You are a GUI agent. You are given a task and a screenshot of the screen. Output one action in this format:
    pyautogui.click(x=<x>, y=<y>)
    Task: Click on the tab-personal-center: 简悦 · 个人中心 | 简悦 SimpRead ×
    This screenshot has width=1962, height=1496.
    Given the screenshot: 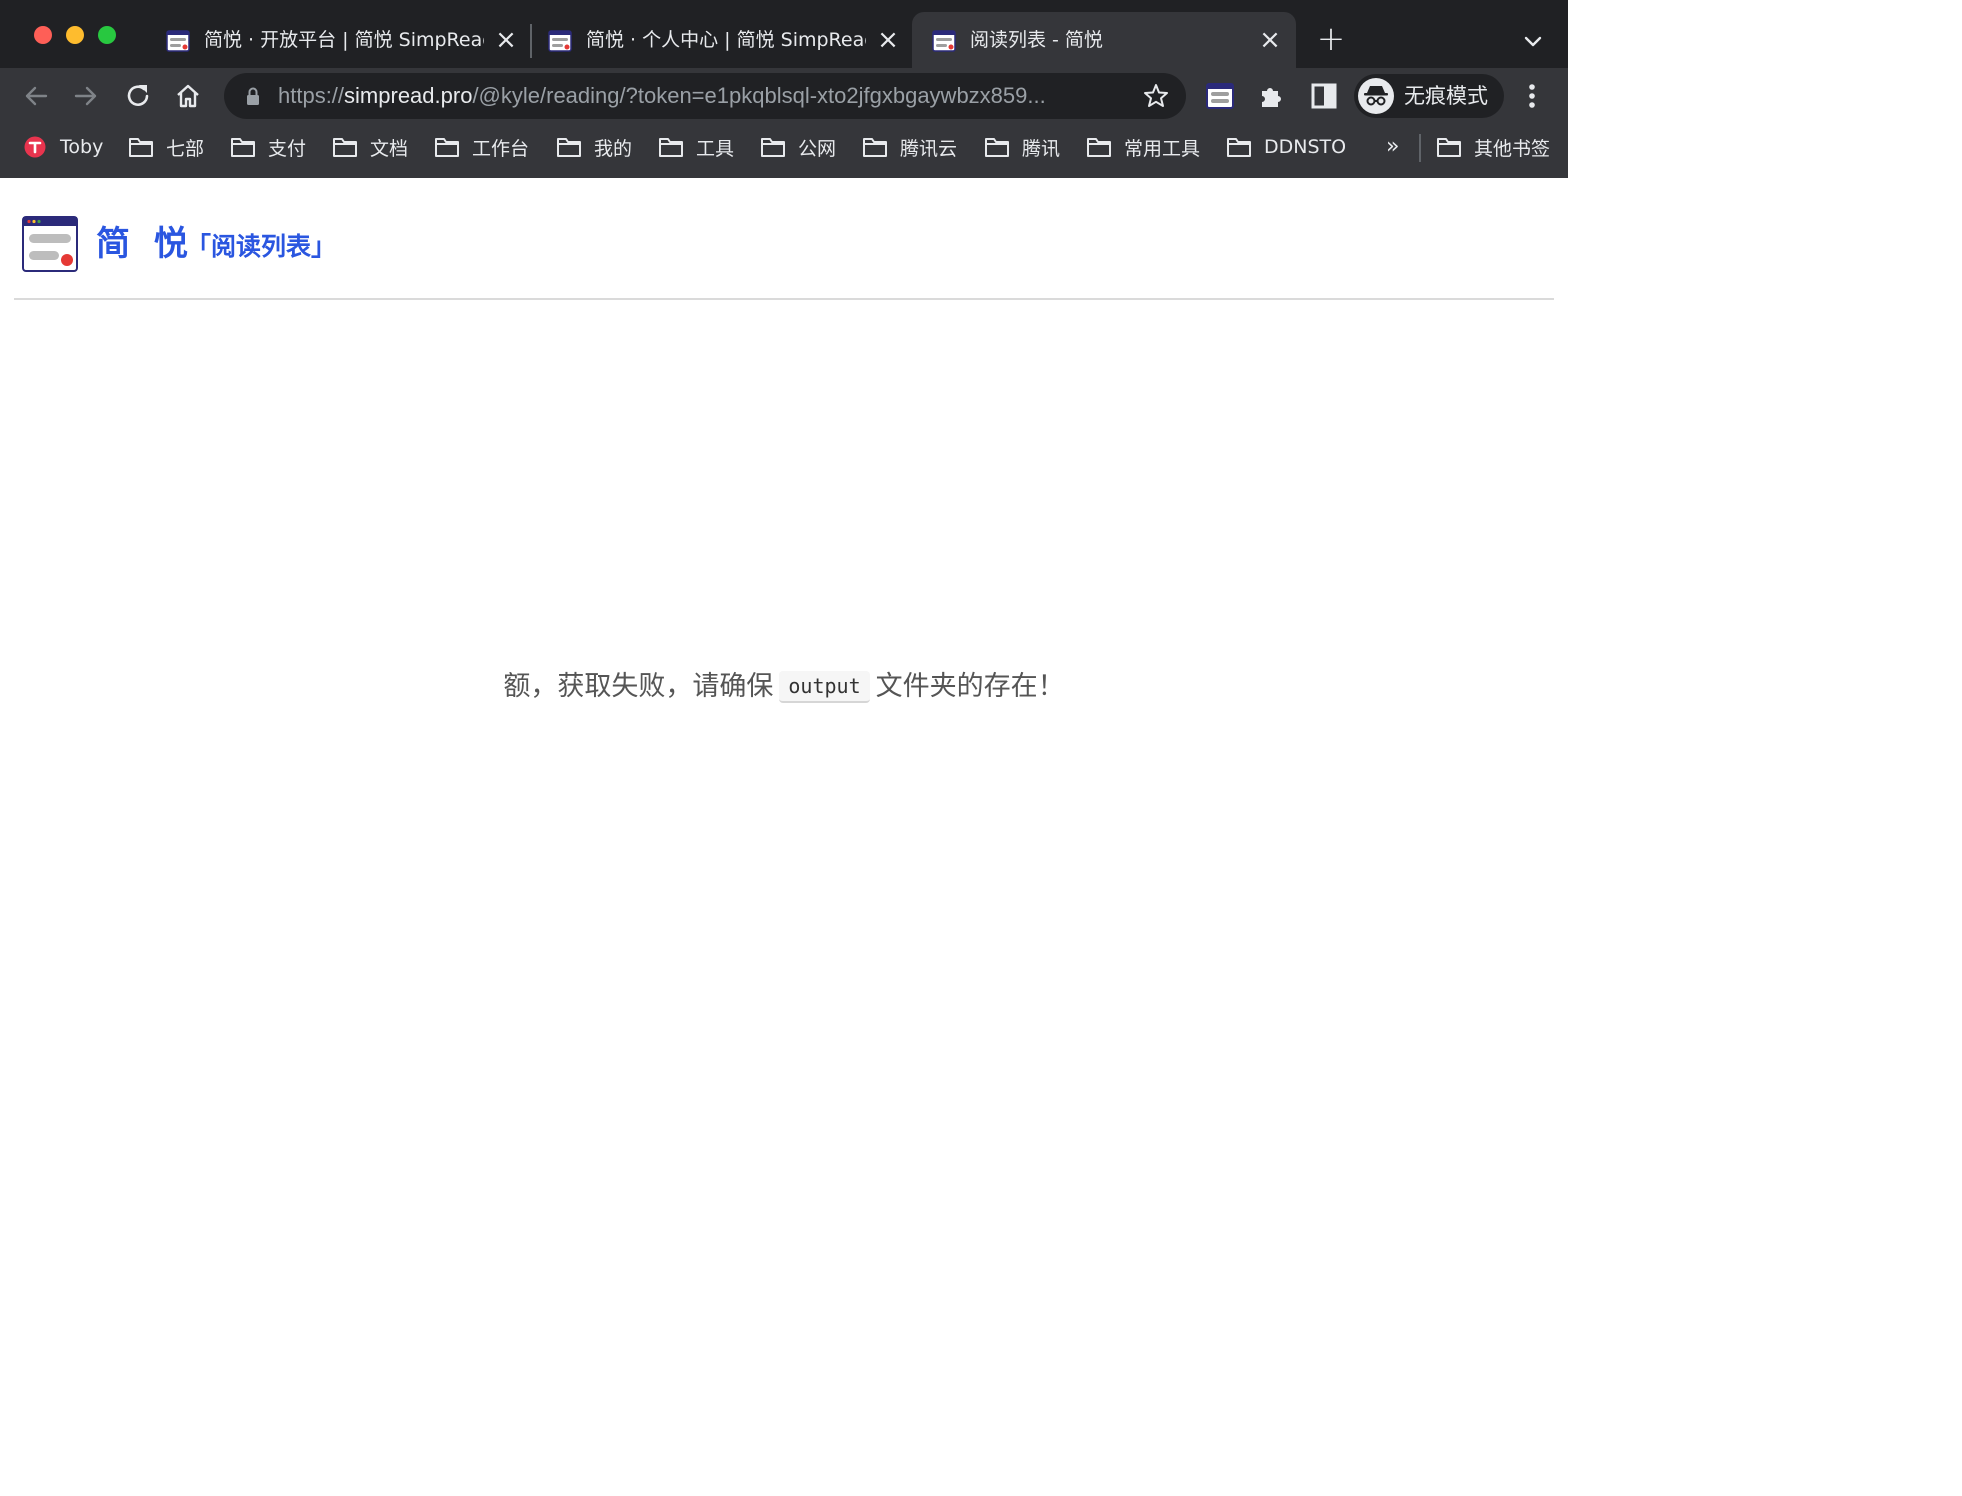 What is the action you would take?
    pyautogui.click(x=719, y=40)
    